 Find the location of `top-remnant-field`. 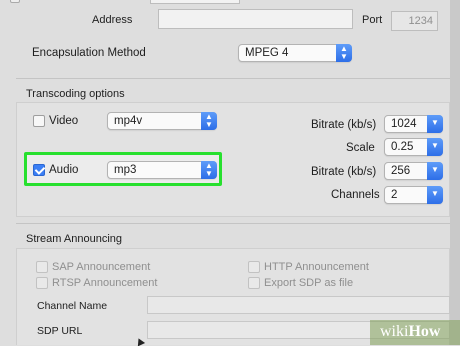

top-remnant-field is located at coordinates (195, 2).